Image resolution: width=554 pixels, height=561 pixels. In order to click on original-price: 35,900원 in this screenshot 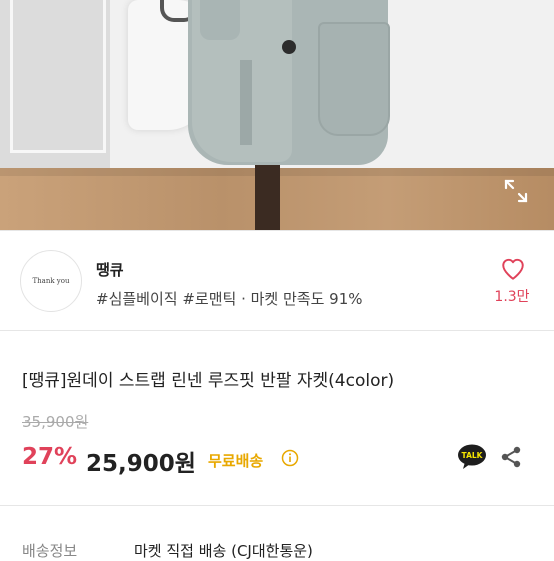, I will do `click(55, 422)`.